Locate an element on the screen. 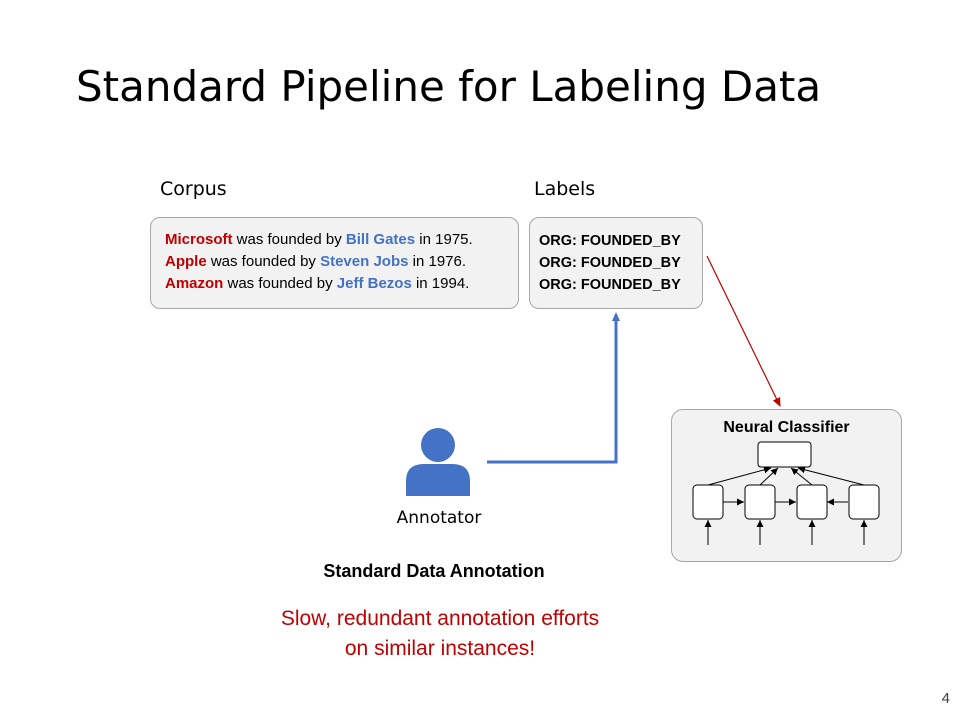 This screenshot has height=720, width=960. warning-line: on similar instances! is located at coordinates (440, 648).